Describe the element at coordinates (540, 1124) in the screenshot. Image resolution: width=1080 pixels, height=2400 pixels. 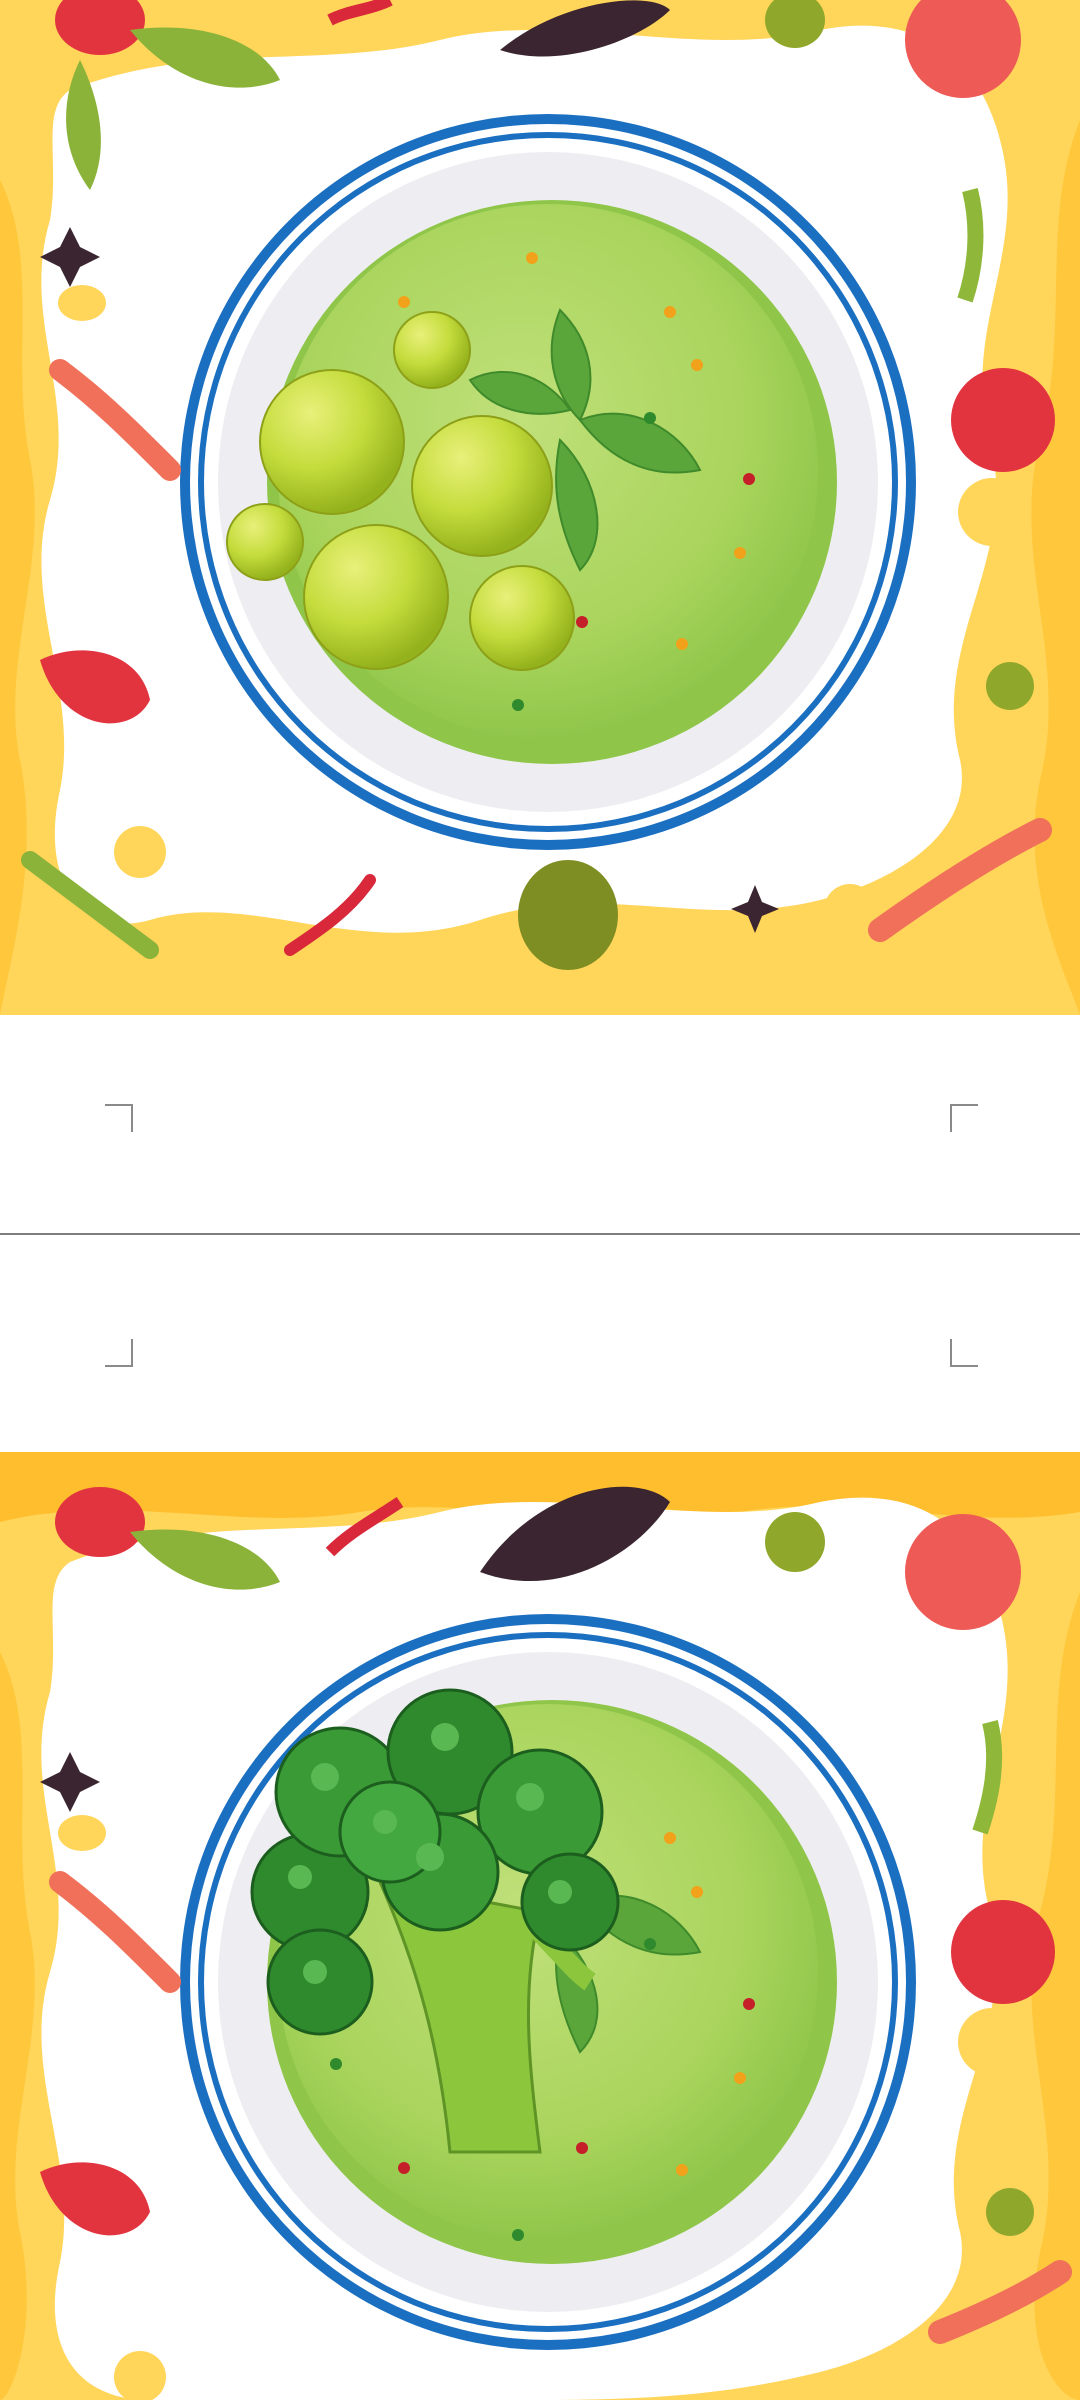
I see `page-gap-top` at that location.